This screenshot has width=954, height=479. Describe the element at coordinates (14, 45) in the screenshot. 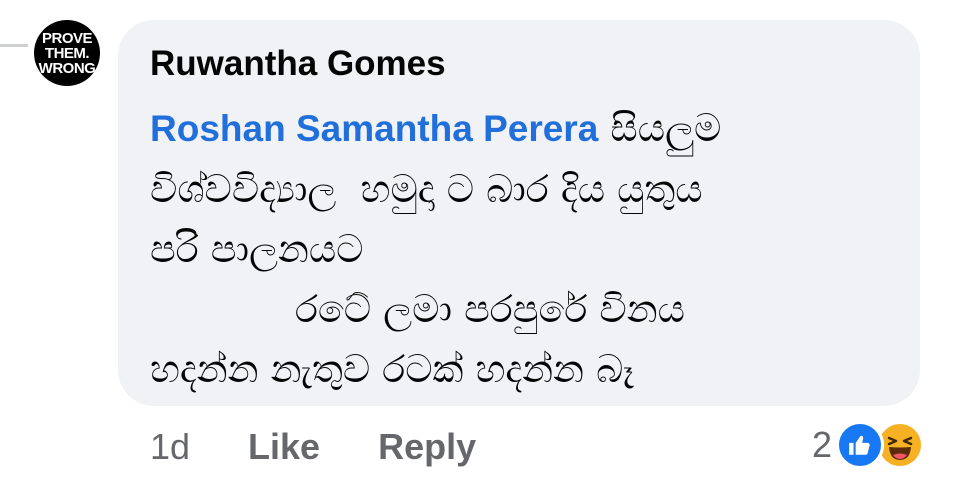

I see `thread-connector-line` at that location.